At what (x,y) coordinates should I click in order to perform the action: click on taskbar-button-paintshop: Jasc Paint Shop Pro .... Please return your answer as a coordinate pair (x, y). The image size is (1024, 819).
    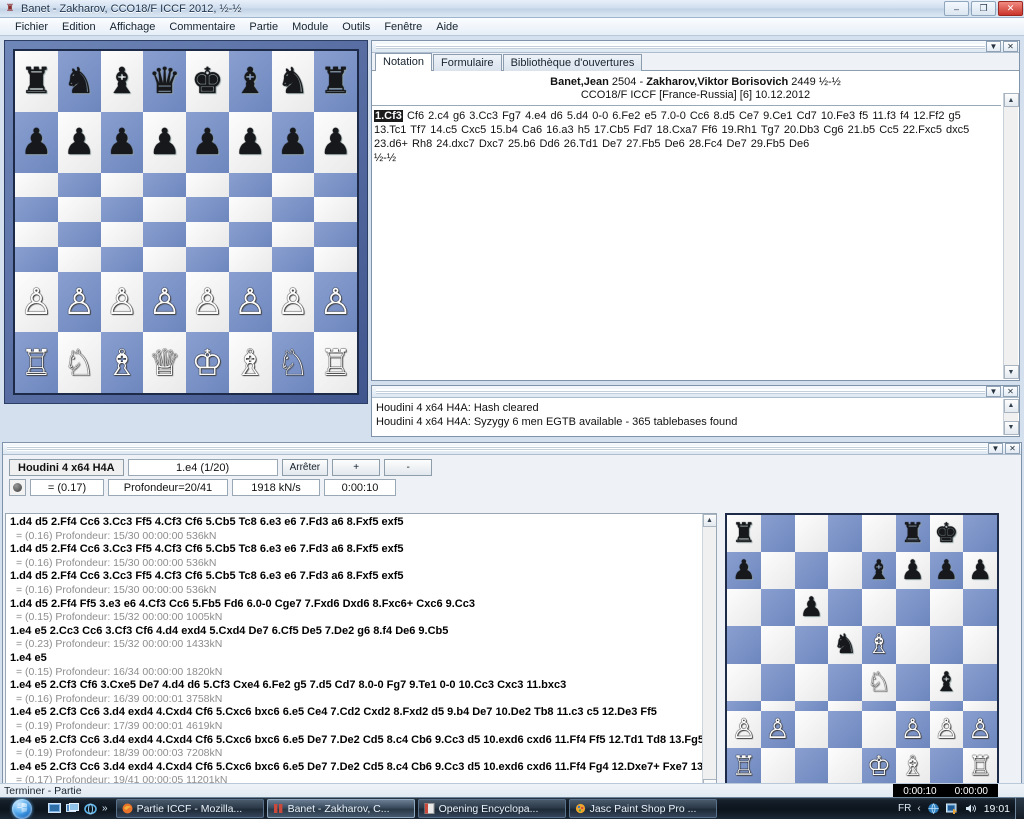
    Looking at the image, I should click on (642, 808).